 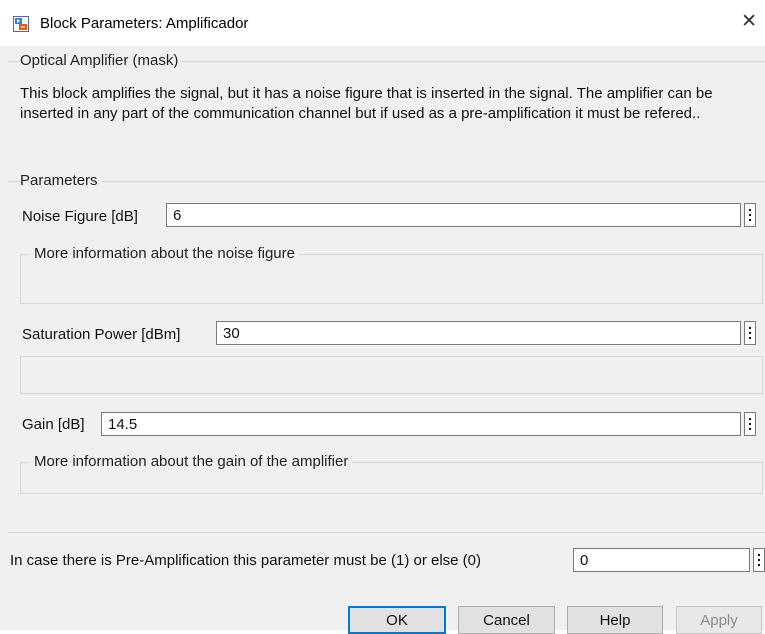 I want to click on simulink-block-icon, so click(x=21, y=24).